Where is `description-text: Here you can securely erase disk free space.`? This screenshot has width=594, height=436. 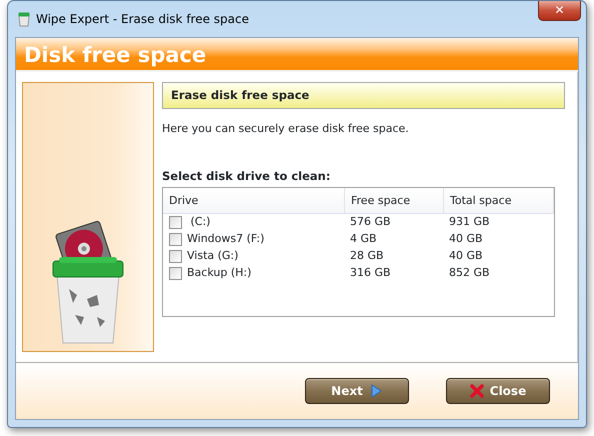
description-text: Here you can securely erase disk free space. is located at coordinates (286, 129).